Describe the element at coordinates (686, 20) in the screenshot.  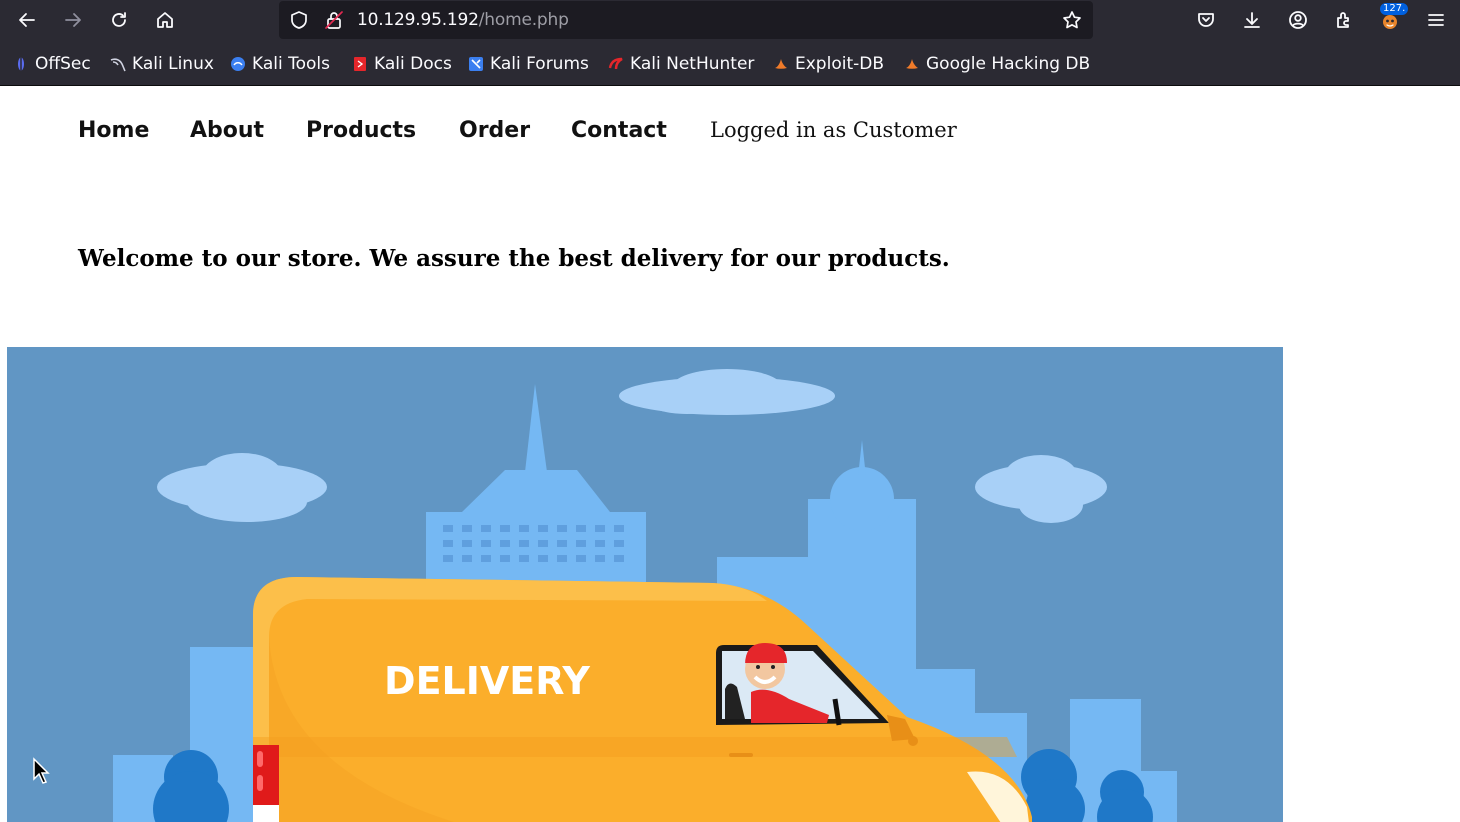
I see `url-bar: 10.129.95.192/home.php` at that location.